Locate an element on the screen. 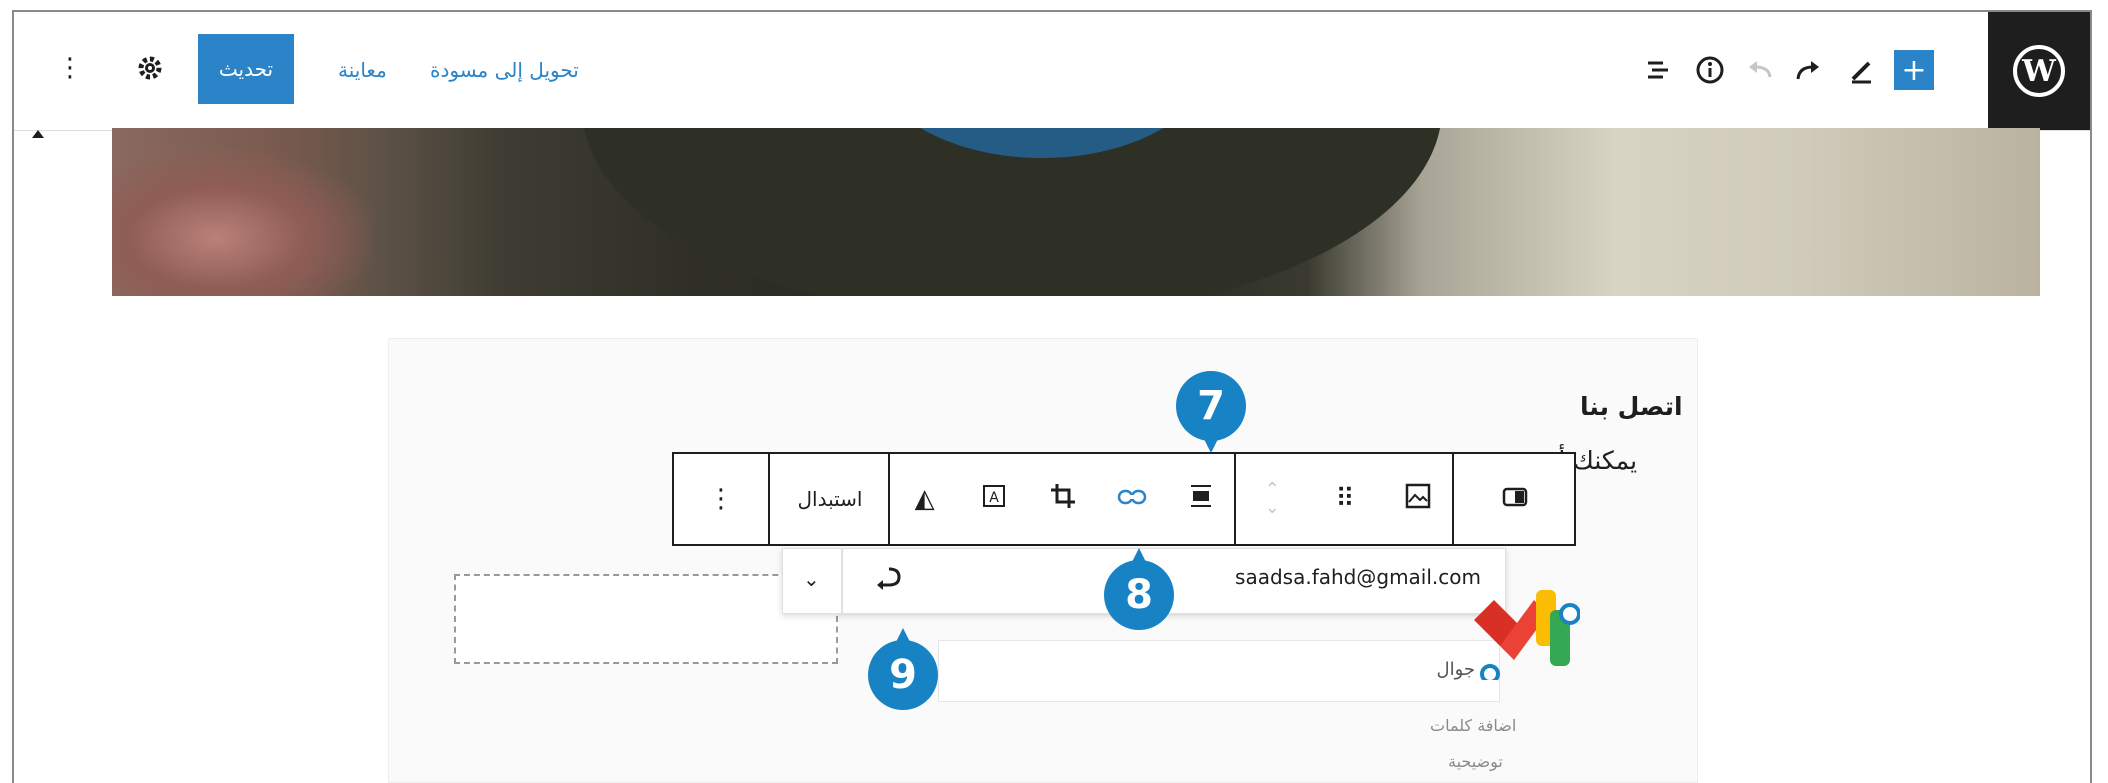 This screenshot has height=783, width=2108. popover-divider is located at coordinates (842, 581).